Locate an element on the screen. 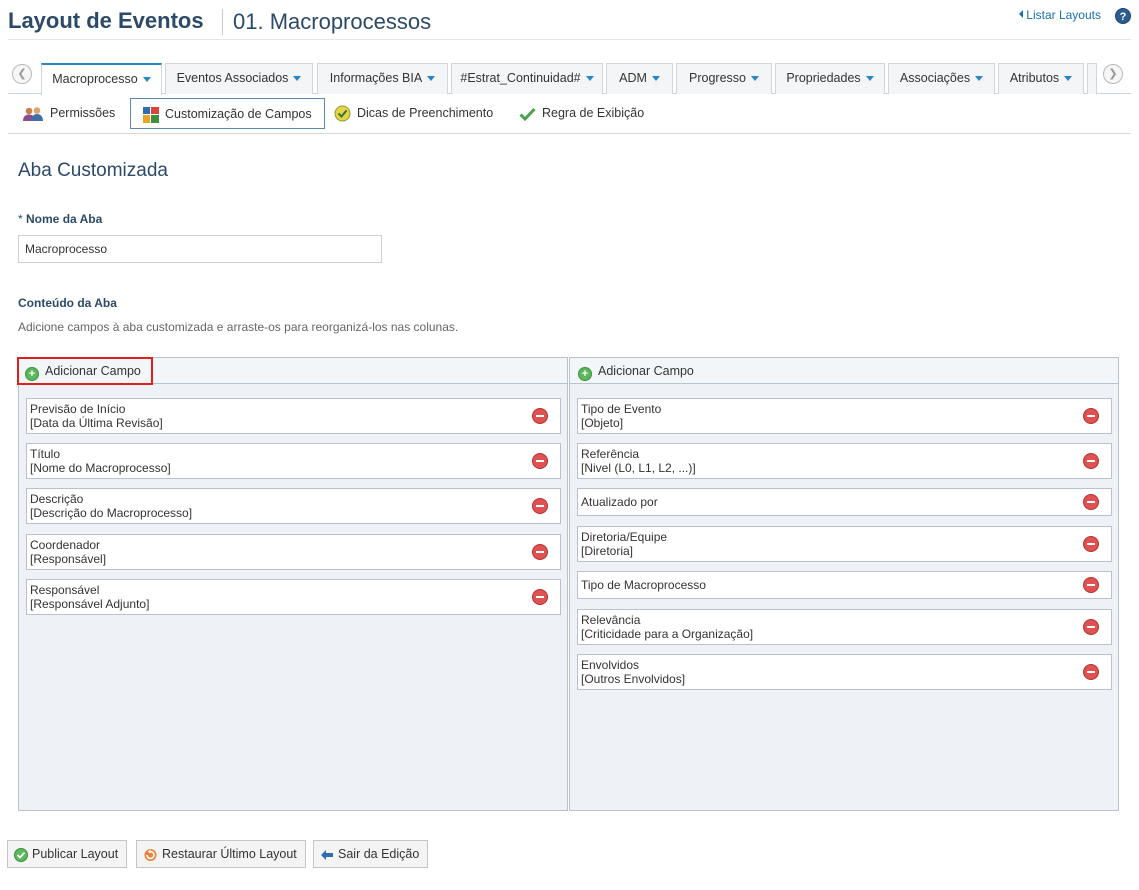 This screenshot has width=1139, height=890. tab-name-input is located at coordinates (200, 249).